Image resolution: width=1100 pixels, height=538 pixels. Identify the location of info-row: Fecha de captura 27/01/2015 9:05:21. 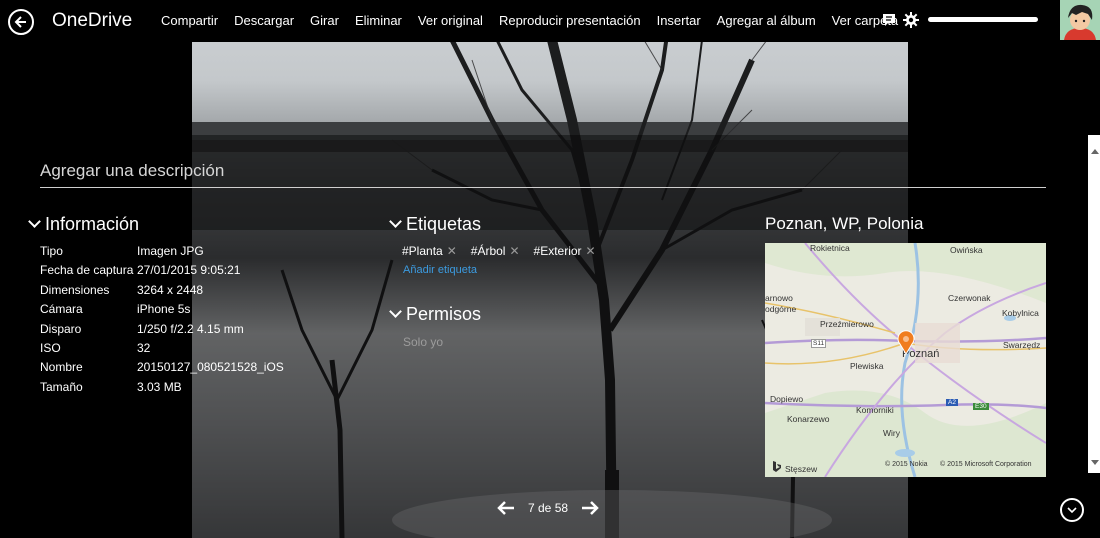
(162, 272).